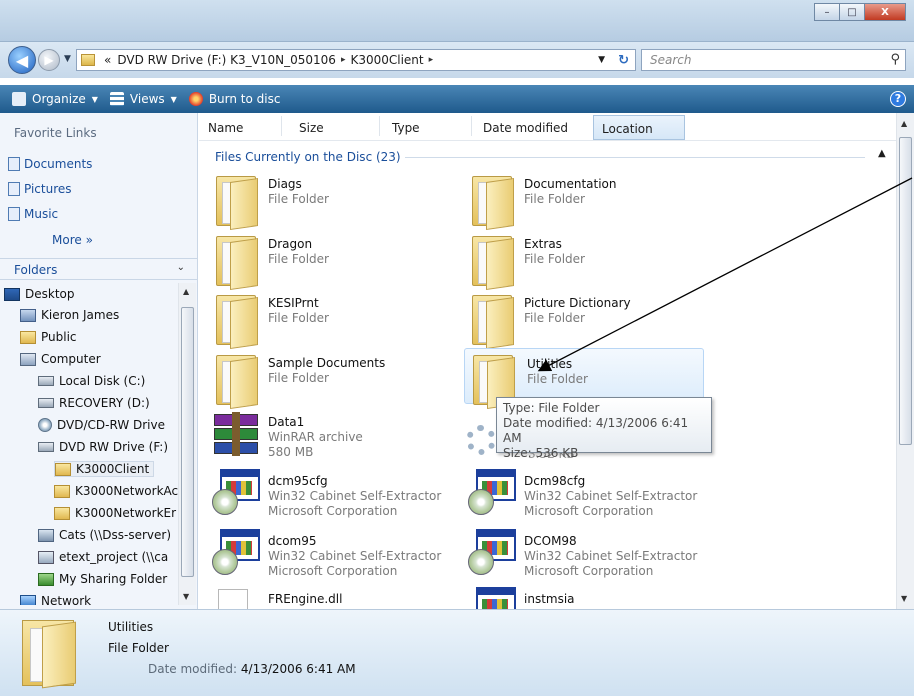 This screenshot has width=914, height=696. Describe the element at coordinates (138, 648) in the screenshot. I see `details-type: File Folder` at that location.